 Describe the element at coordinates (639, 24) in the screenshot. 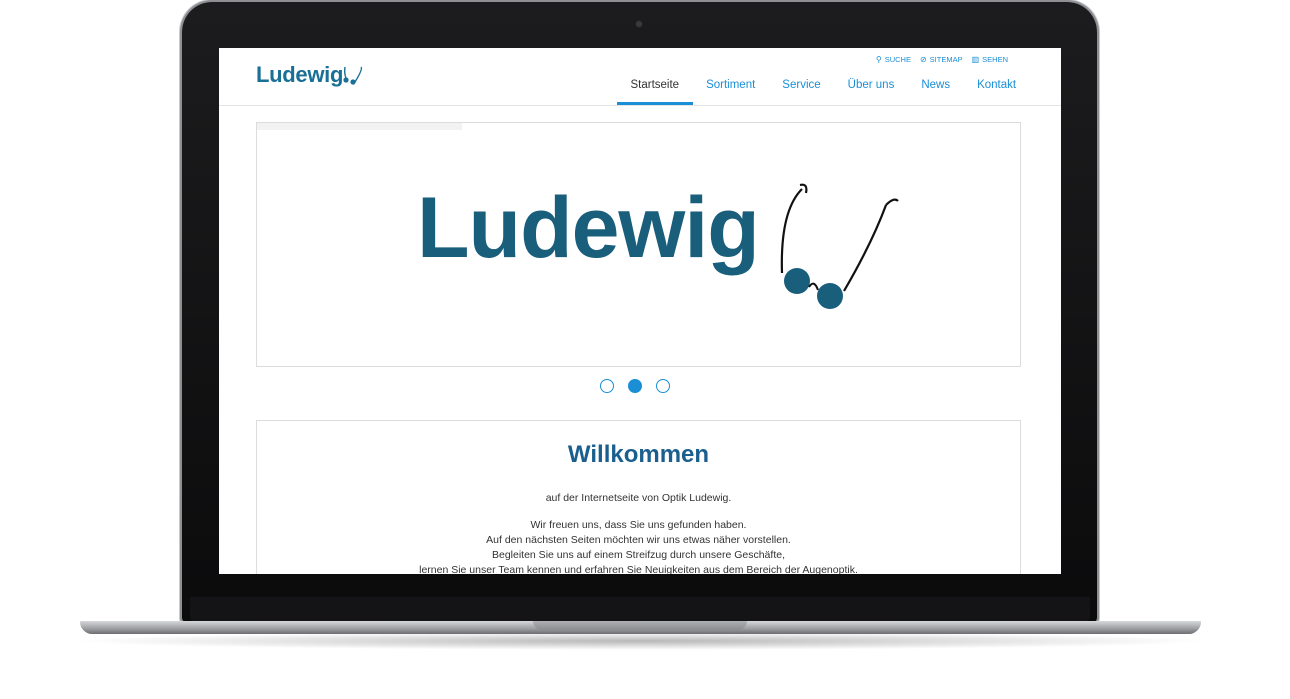

I see `webcam` at that location.